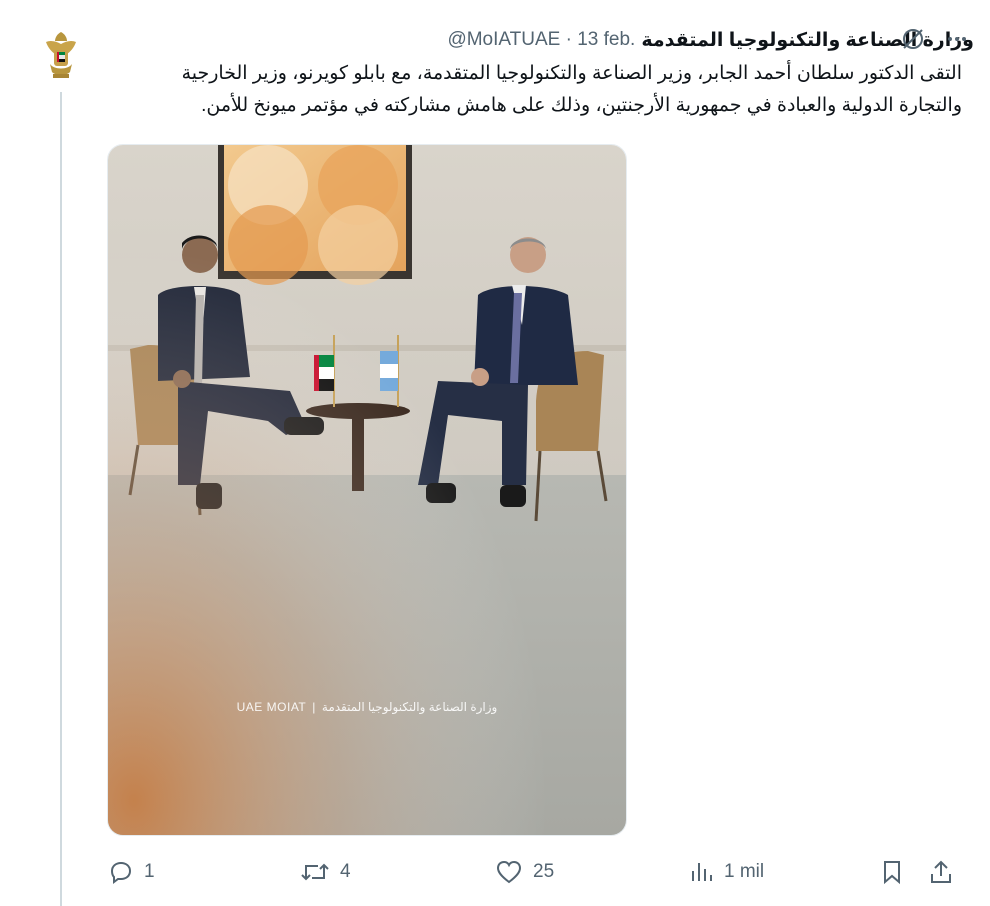 The height and width of the screenshot is (906, 990). Describe the element at coordinates (315, 872) in the screenshot. I see `repost-icon` at that location.